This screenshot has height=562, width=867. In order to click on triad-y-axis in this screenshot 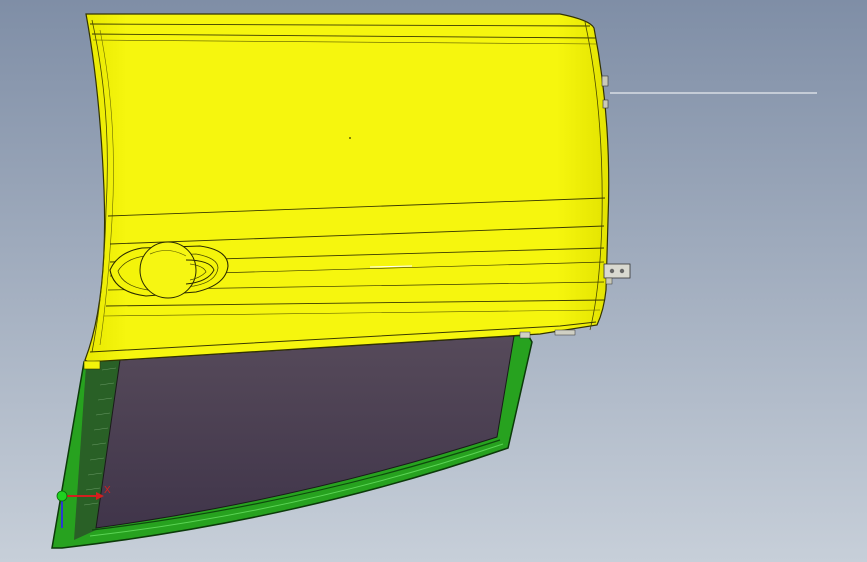, I will do `click(62, 496)`.